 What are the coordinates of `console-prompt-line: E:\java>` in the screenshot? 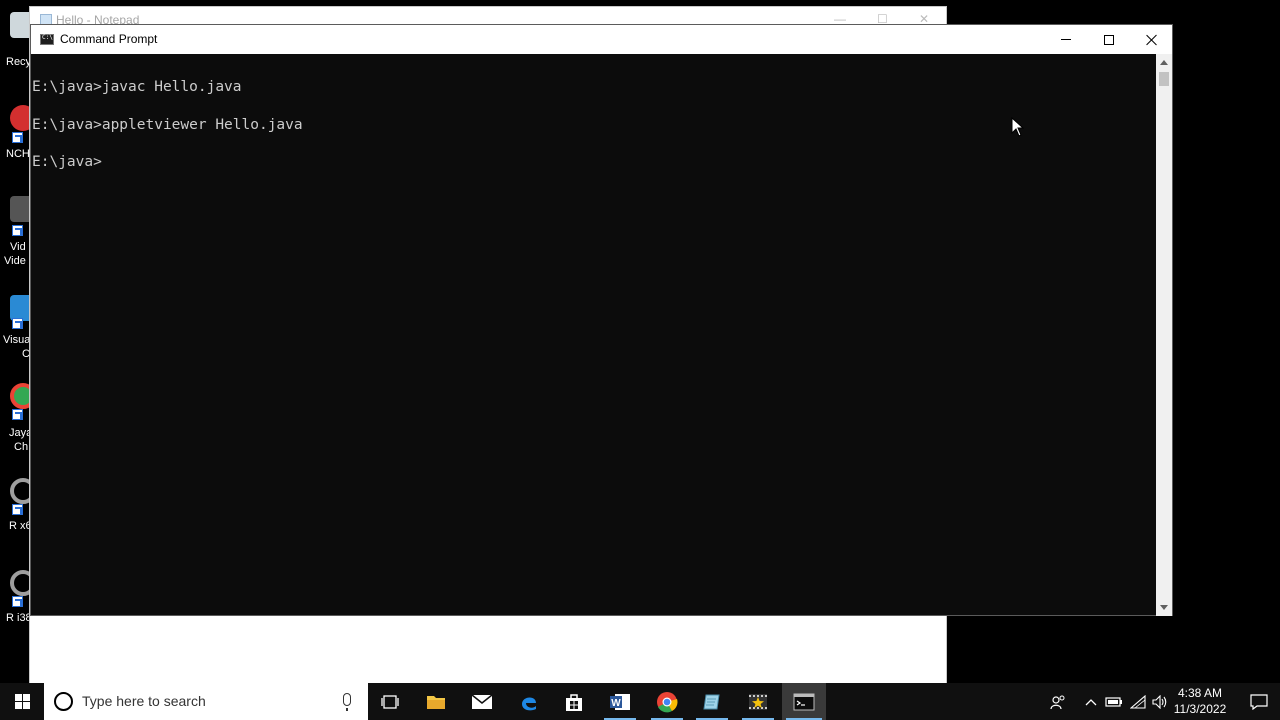 It's located at (167, 163).